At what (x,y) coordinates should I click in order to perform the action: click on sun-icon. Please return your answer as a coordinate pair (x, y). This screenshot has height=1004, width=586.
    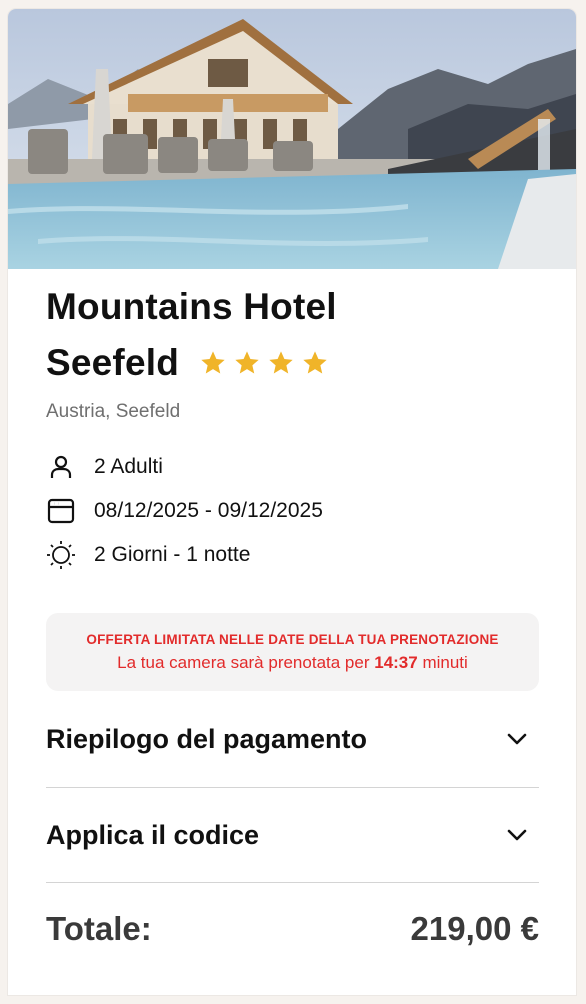
    Looking at the image, I should click on (61, 555).